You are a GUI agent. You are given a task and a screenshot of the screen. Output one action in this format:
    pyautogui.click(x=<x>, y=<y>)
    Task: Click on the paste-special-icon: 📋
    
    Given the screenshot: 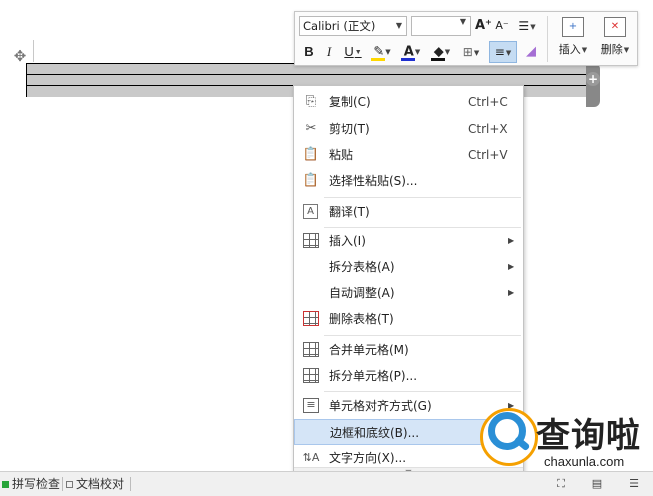 What is the action you would take?
    pyautogui.click(x=311, y=180)
    